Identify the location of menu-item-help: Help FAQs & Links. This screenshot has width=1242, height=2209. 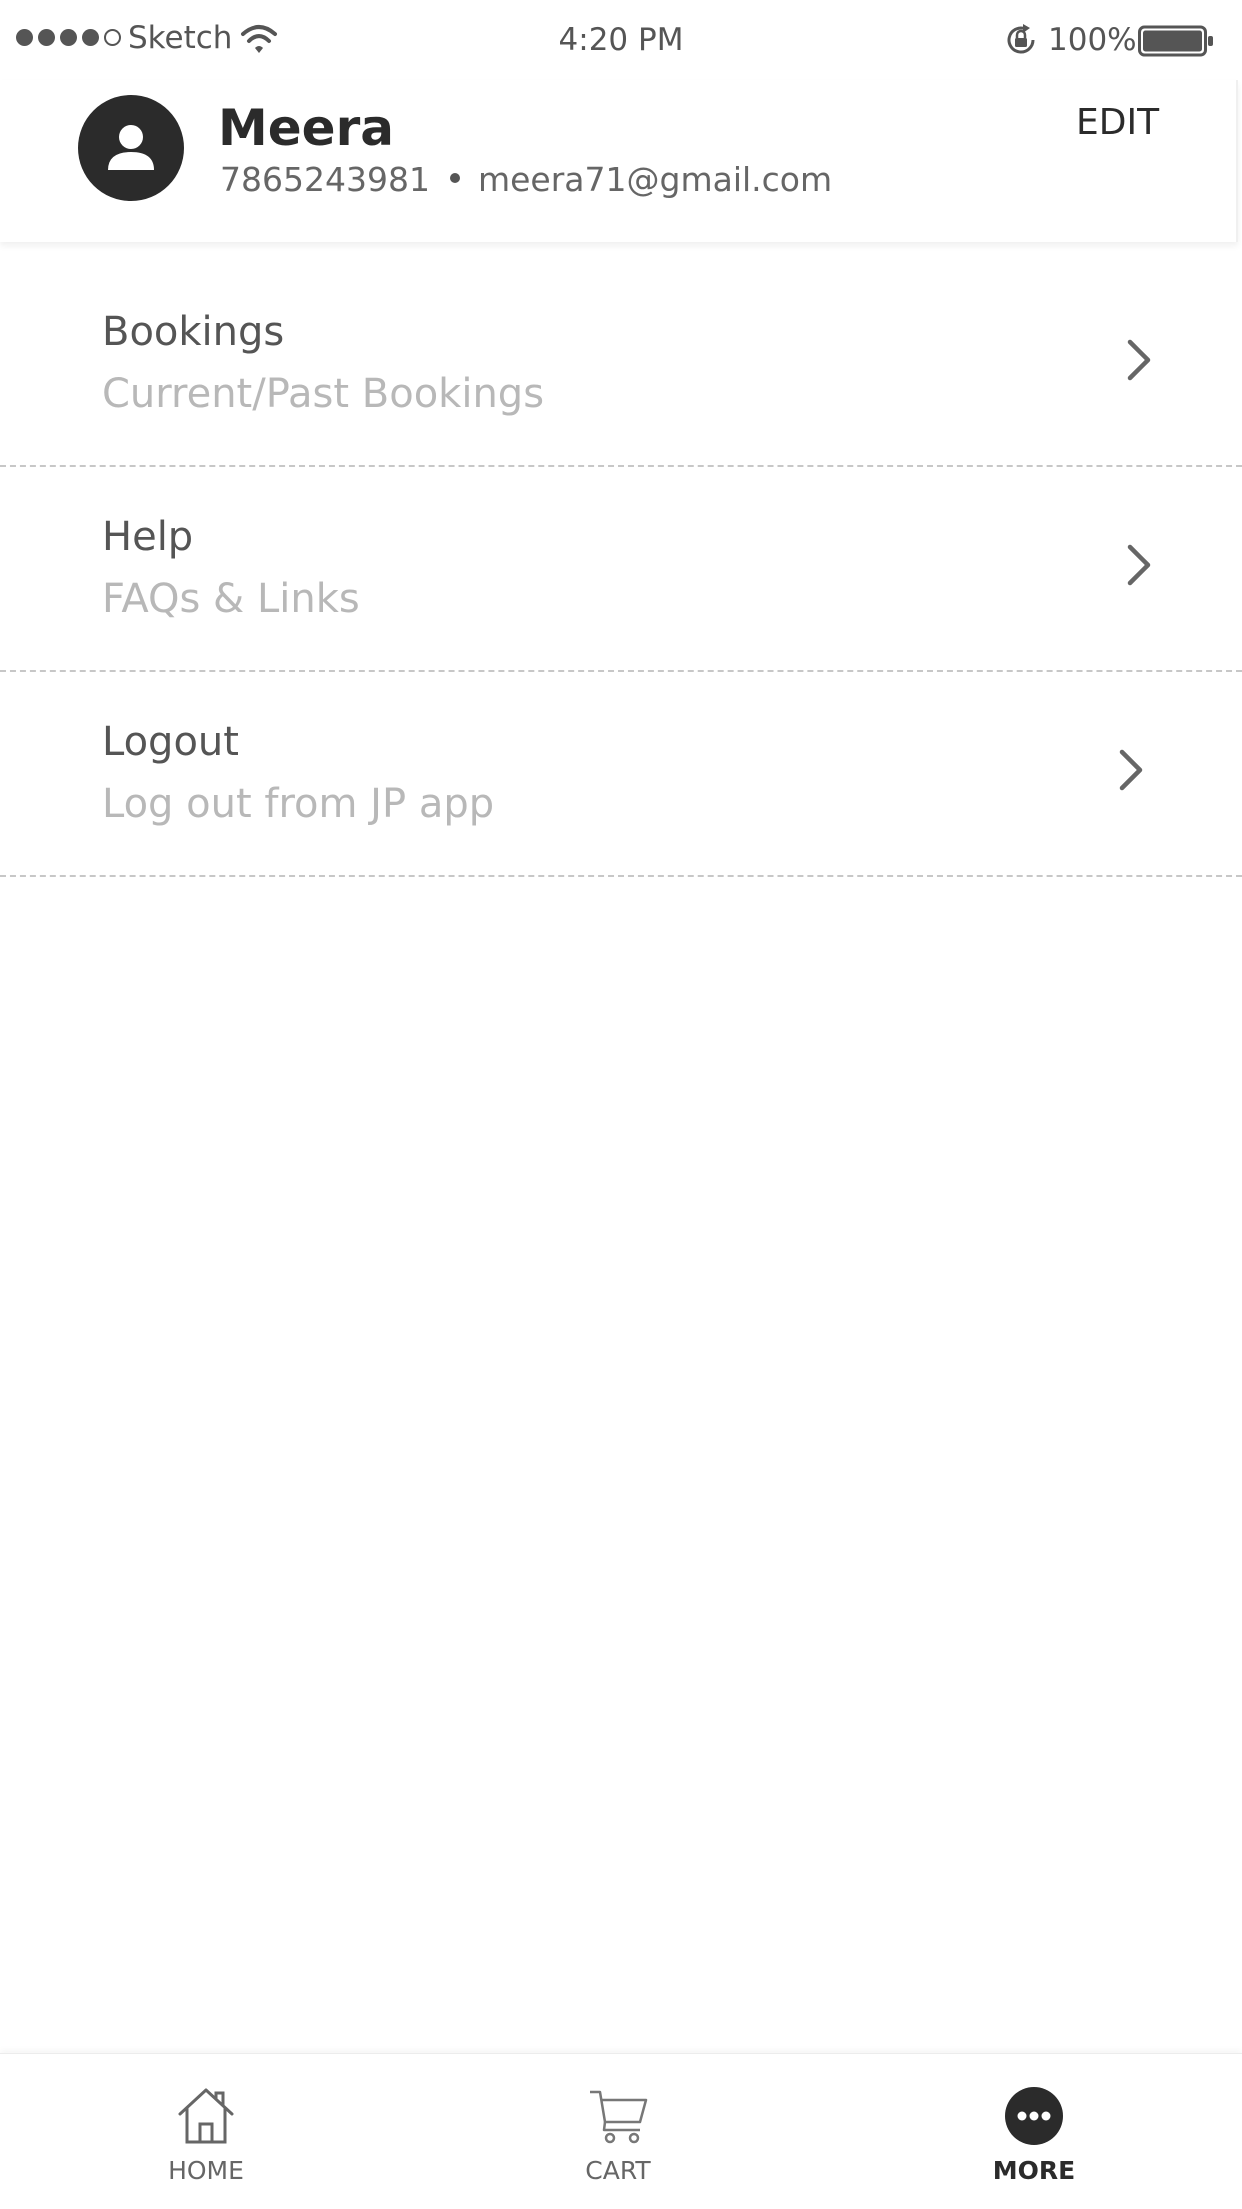
(621, 569).